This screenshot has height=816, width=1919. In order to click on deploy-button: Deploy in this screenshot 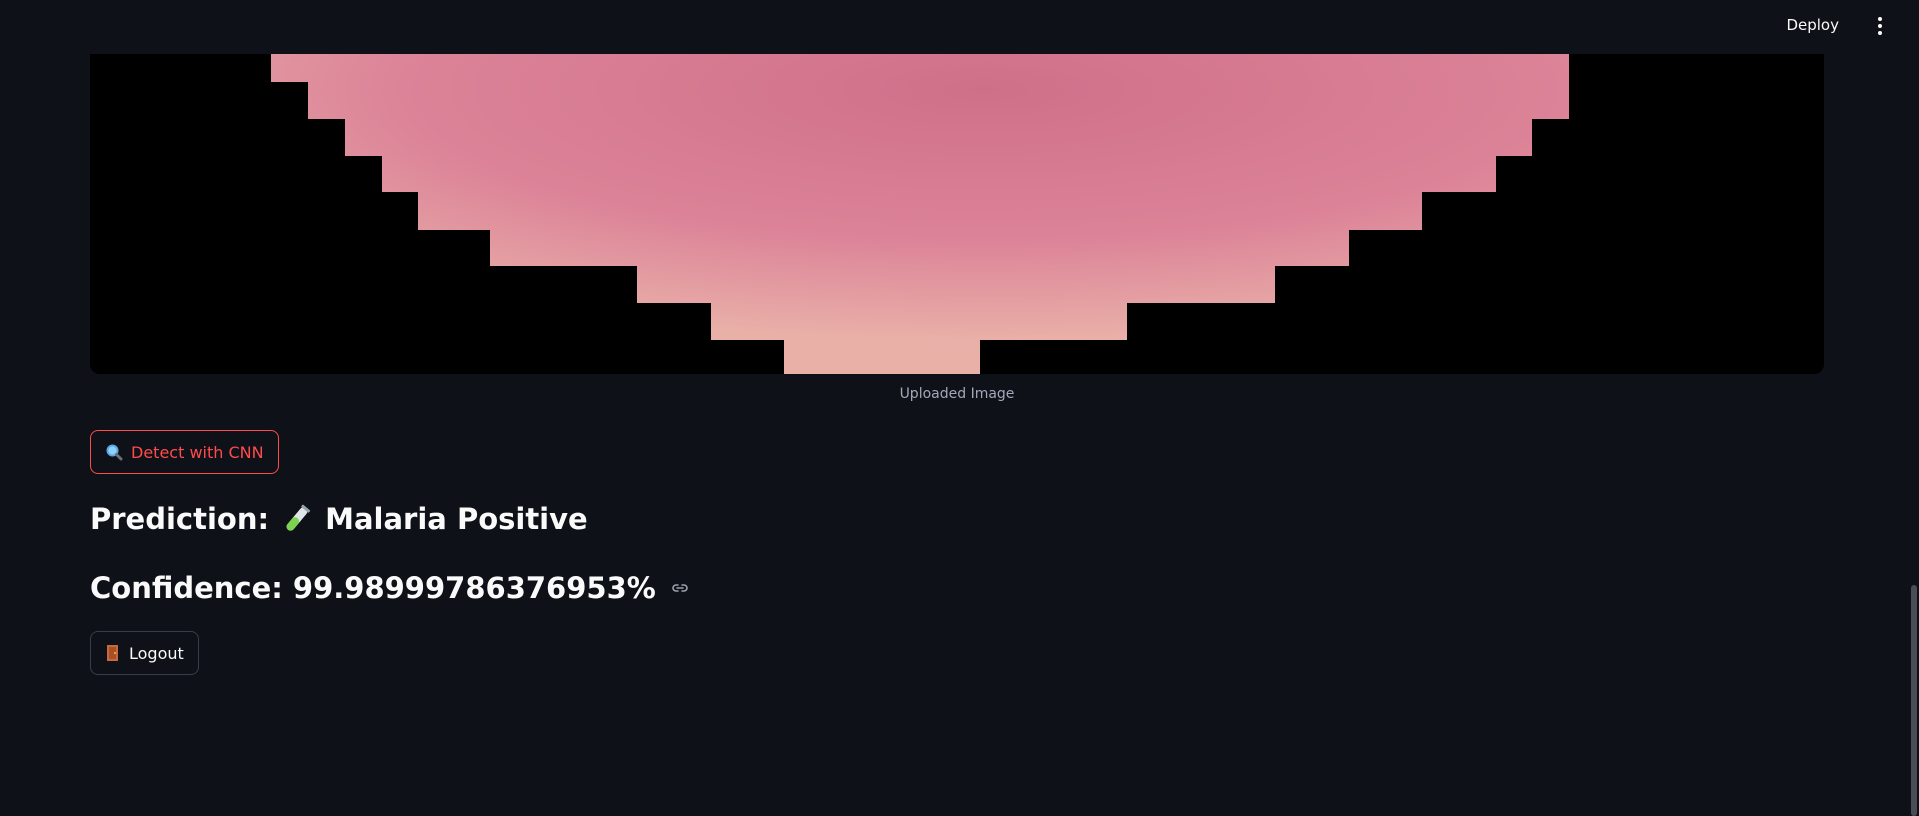, I will do `click(1812, 25)`.